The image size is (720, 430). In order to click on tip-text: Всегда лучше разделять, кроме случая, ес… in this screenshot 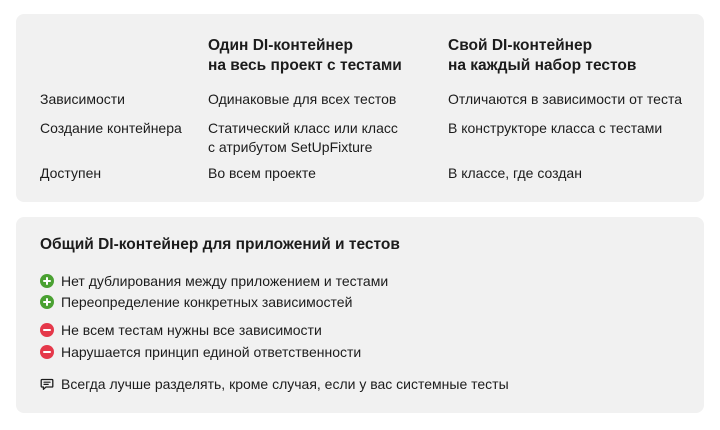, I will do `click(285, 384)`.